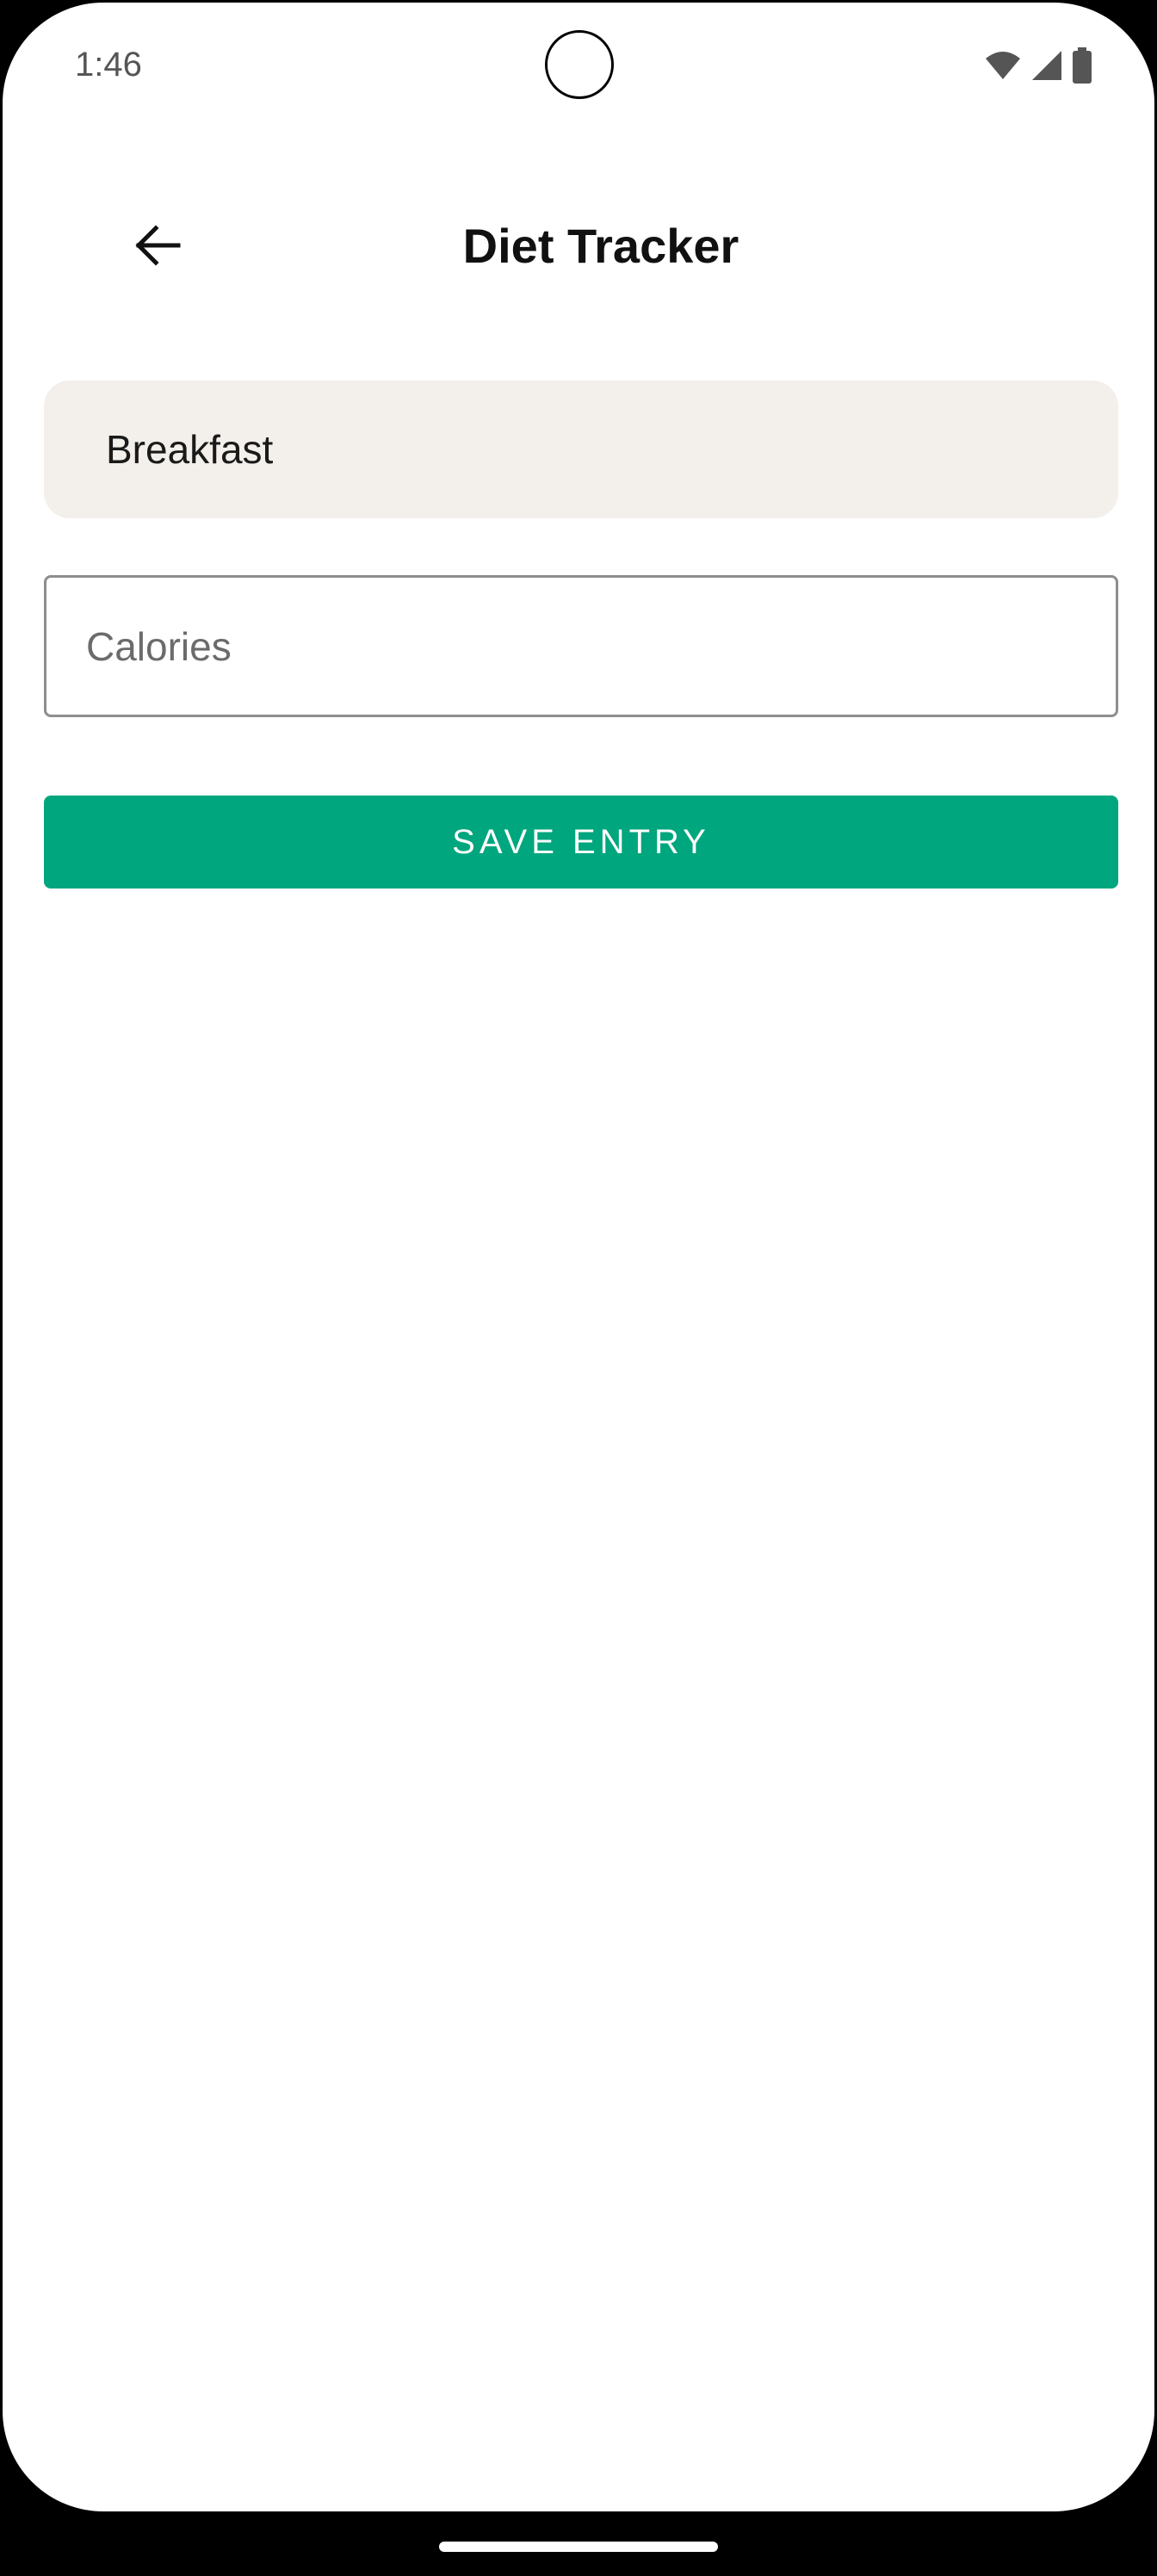 This screenshot has height=2576, width=1157. I want to click on calories-input, so click(601, 646).